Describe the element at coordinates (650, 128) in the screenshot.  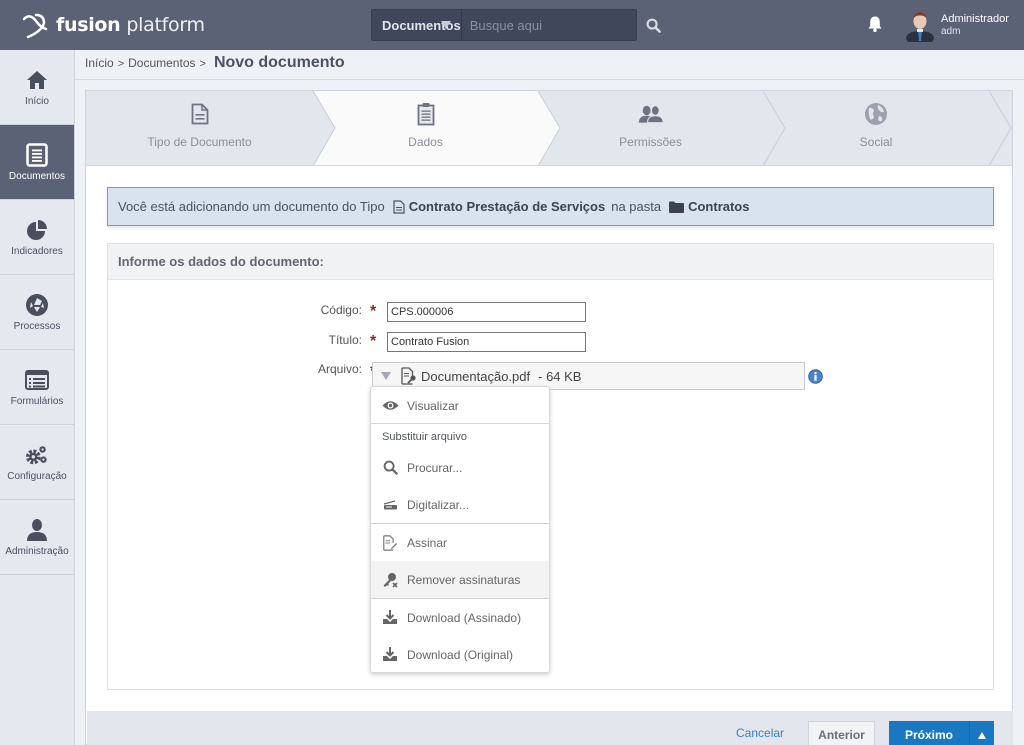
I see `wizard-step-permissoes: Permissões` at that location.